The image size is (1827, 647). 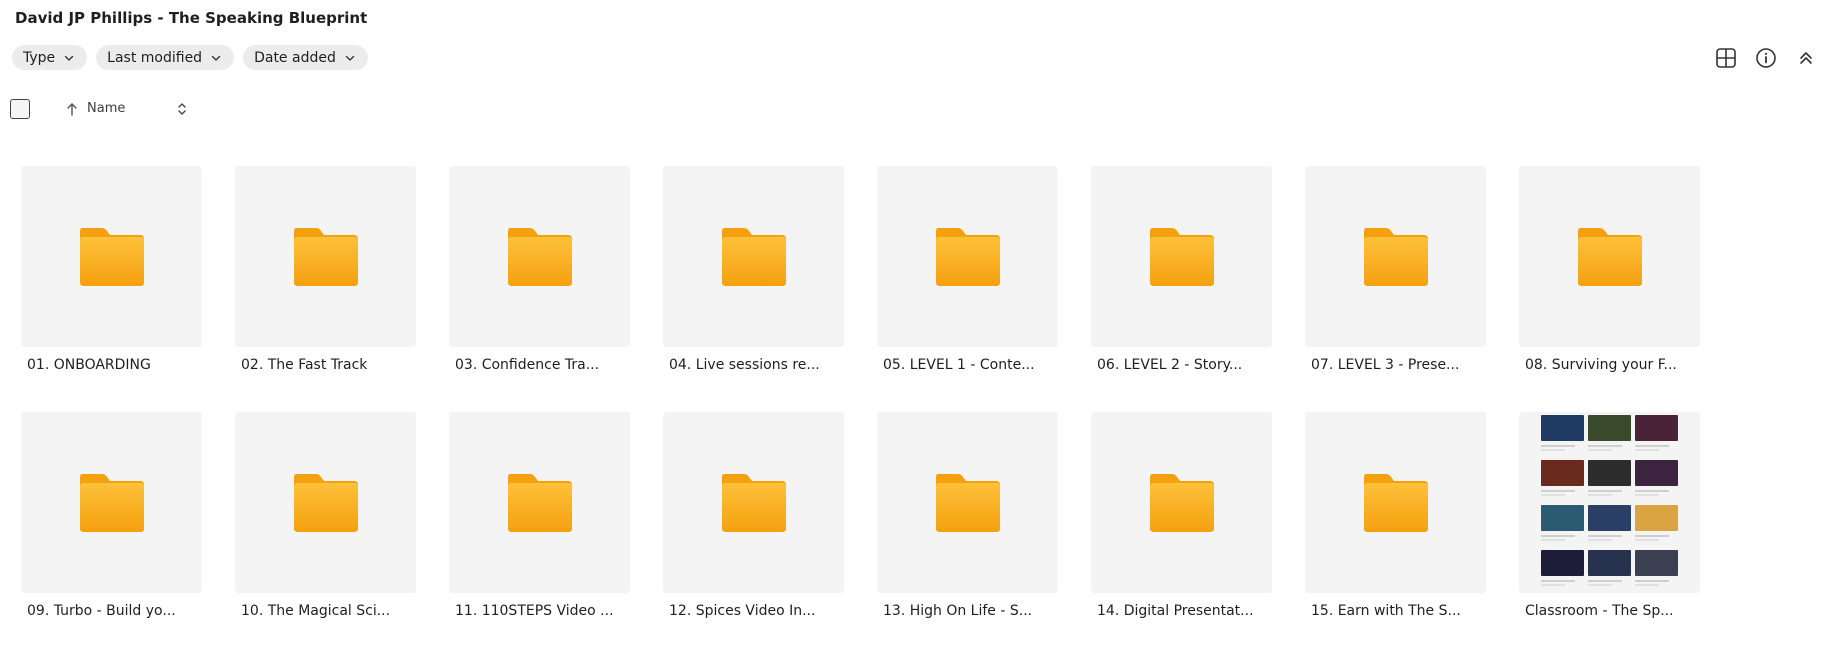 What do you see at coordinates (72, 109) in the screenshot?
I see `arrow-up-icon` at bounding box center [72, 109].